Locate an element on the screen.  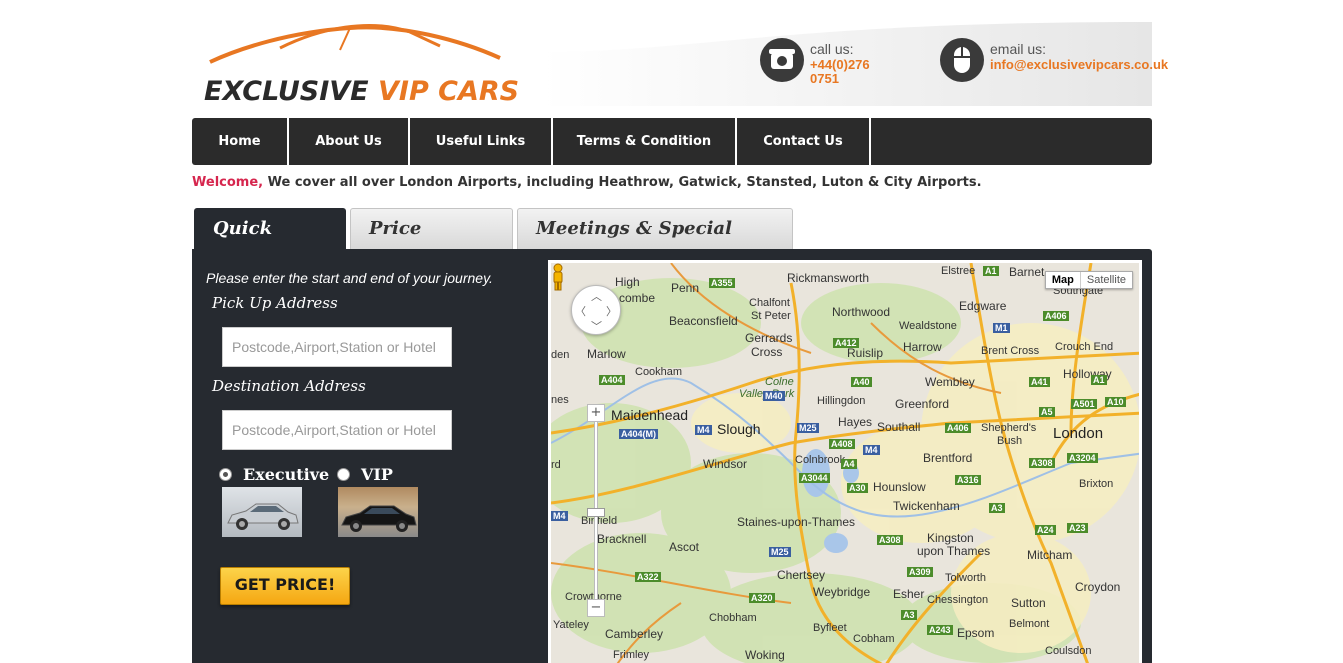
place-high-wycombe: High is located at coordinates (627, 282).